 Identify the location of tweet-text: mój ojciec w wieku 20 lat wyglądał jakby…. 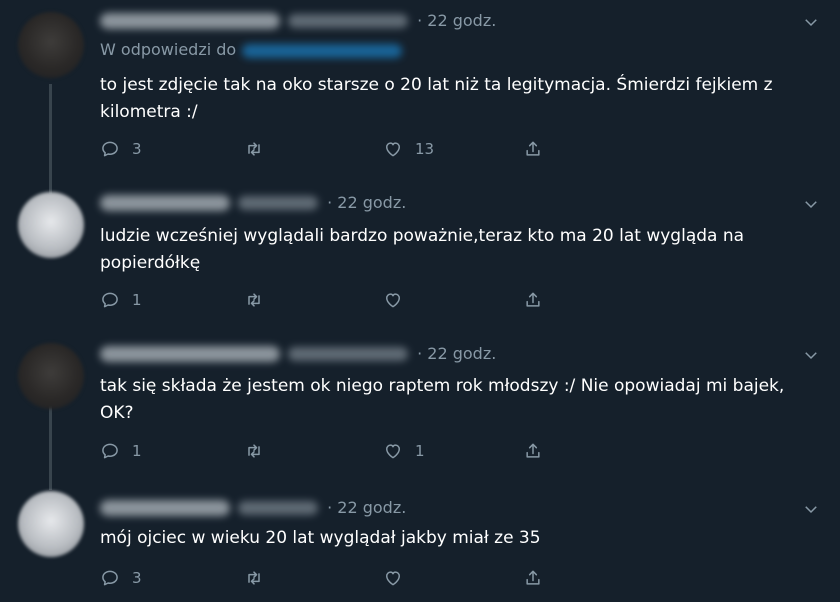
(320, 538).